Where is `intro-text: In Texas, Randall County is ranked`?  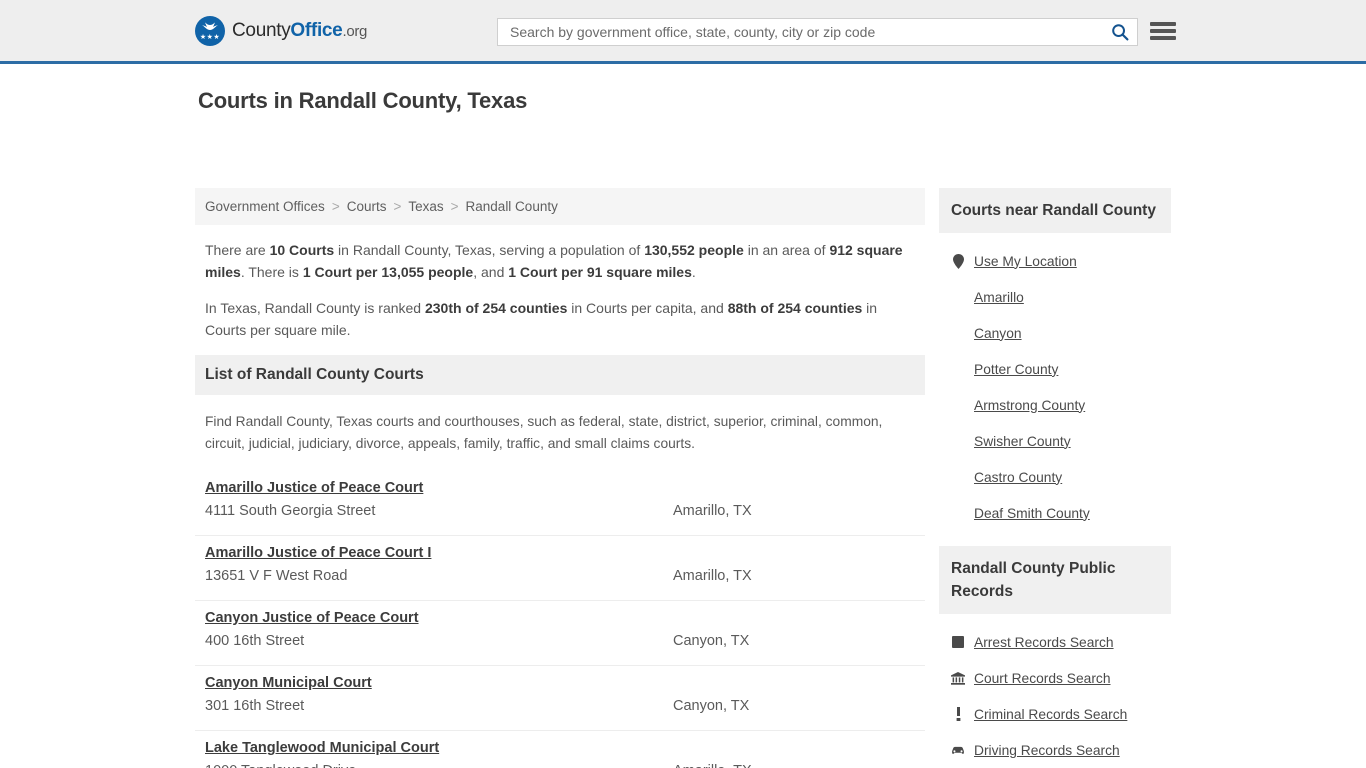 intro-text: In Texas, Randall County is ranked is located at coordinates (315, 308).